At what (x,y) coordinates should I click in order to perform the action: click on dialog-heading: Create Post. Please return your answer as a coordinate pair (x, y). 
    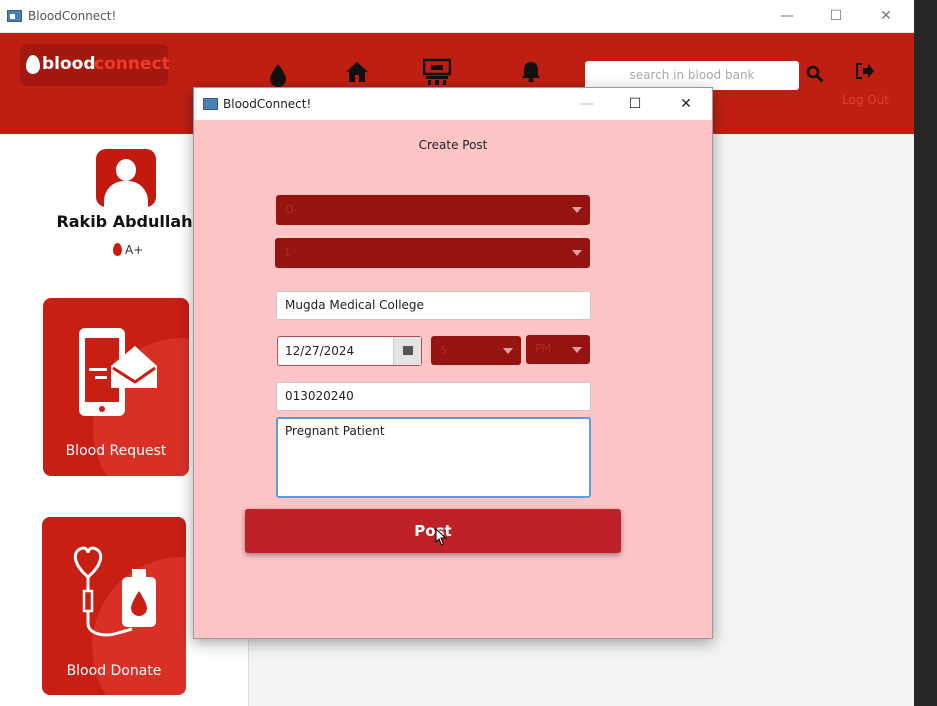
    Looking at the image, I should click on (453, 145).